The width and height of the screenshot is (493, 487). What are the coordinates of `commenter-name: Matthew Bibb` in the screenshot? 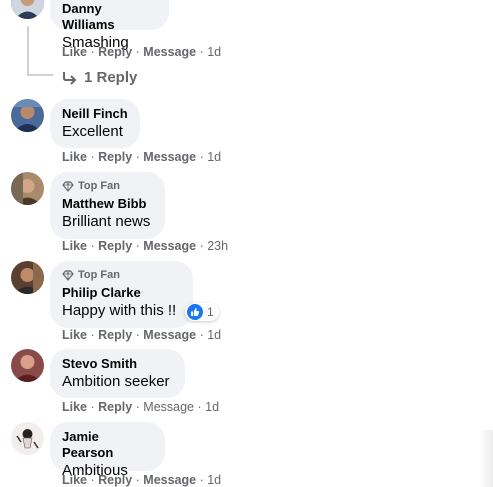 It's located at (107, 204).